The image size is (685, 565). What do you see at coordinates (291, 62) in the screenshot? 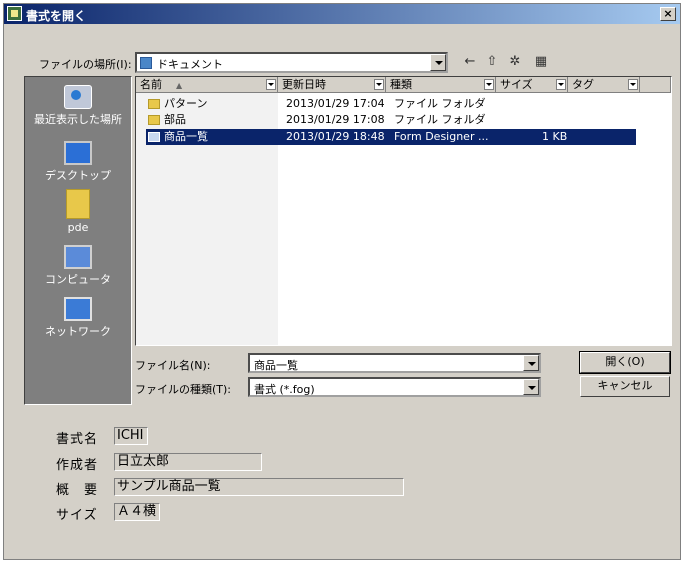
I see `location-dropdown: ドキュメント` at bounding box center [291, 62].